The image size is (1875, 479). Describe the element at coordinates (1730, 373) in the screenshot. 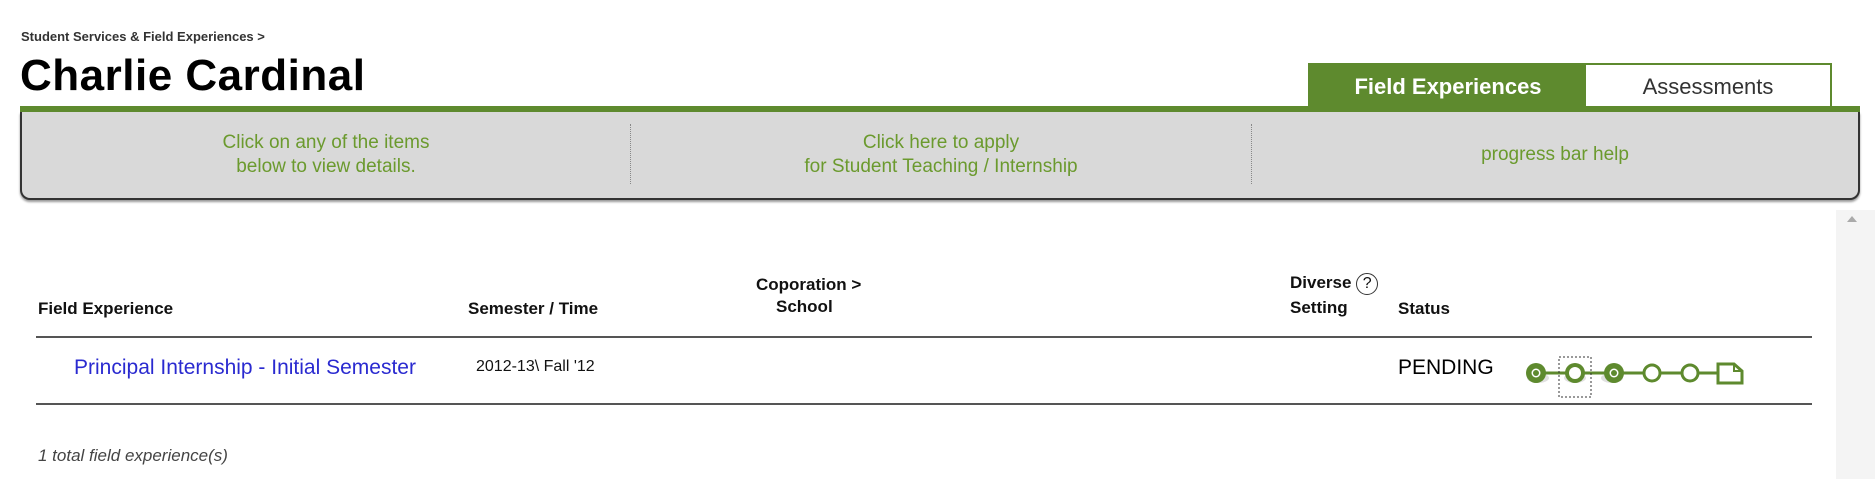

I see `progress-document-icon` at that location.